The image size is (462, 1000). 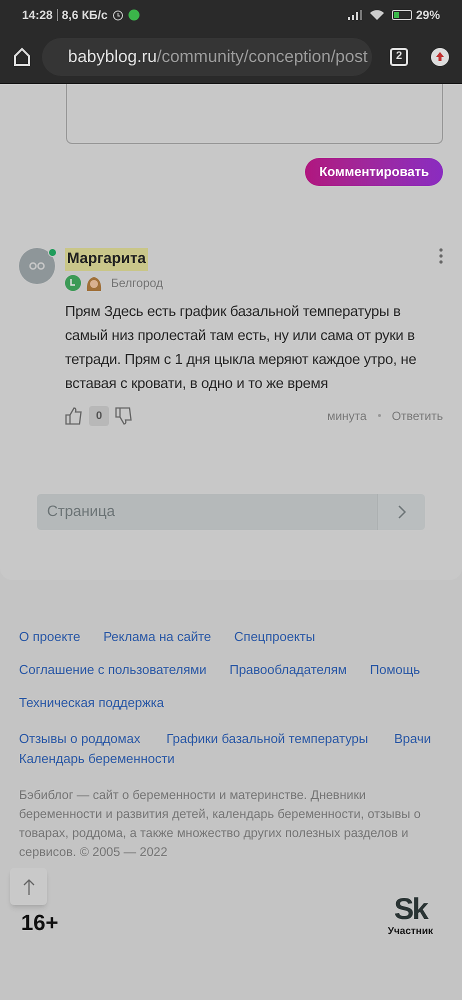 I want to click on address-bar: babyblog.ru/community/conception/post, so click(x=207, y=57).